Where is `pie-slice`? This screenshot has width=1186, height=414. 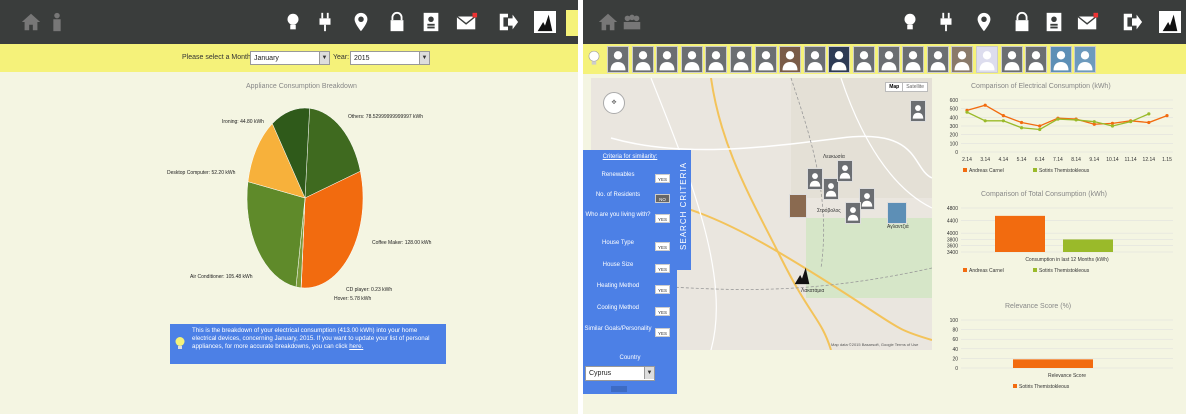
pie-slice is located at coordinates (276, 234).